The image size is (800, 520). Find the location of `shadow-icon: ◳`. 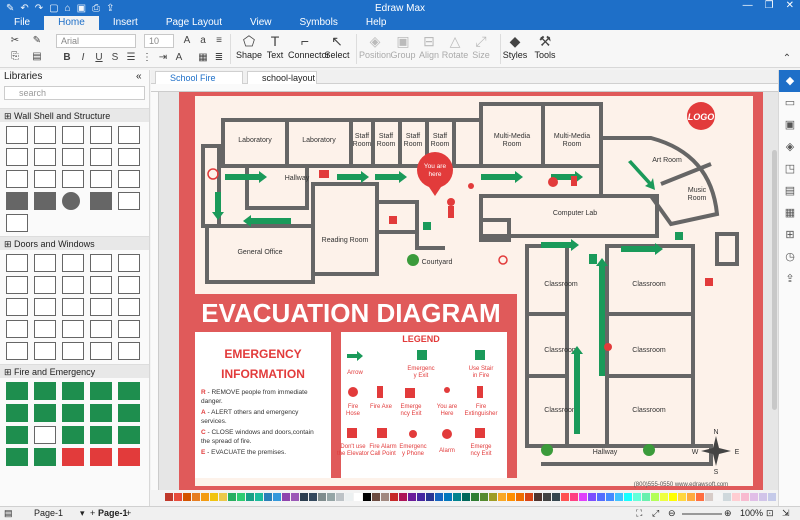

shadow-icon: ◳ is located at coordinates (789, 169).